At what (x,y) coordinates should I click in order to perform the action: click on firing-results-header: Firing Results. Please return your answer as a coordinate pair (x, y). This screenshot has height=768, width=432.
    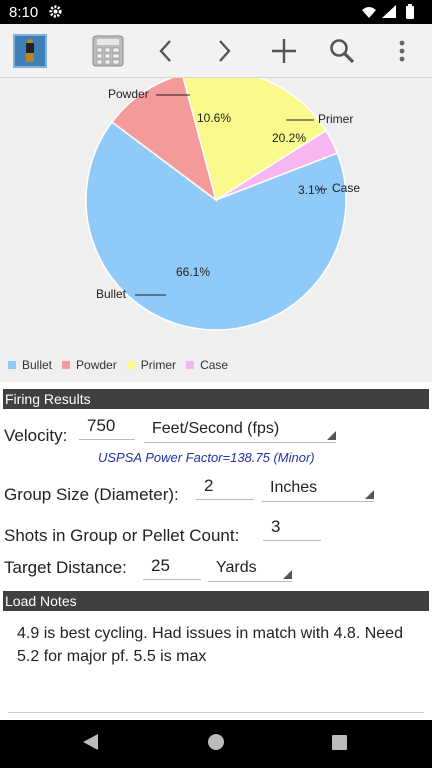
    Looking at the image, I should click on (216, 399).